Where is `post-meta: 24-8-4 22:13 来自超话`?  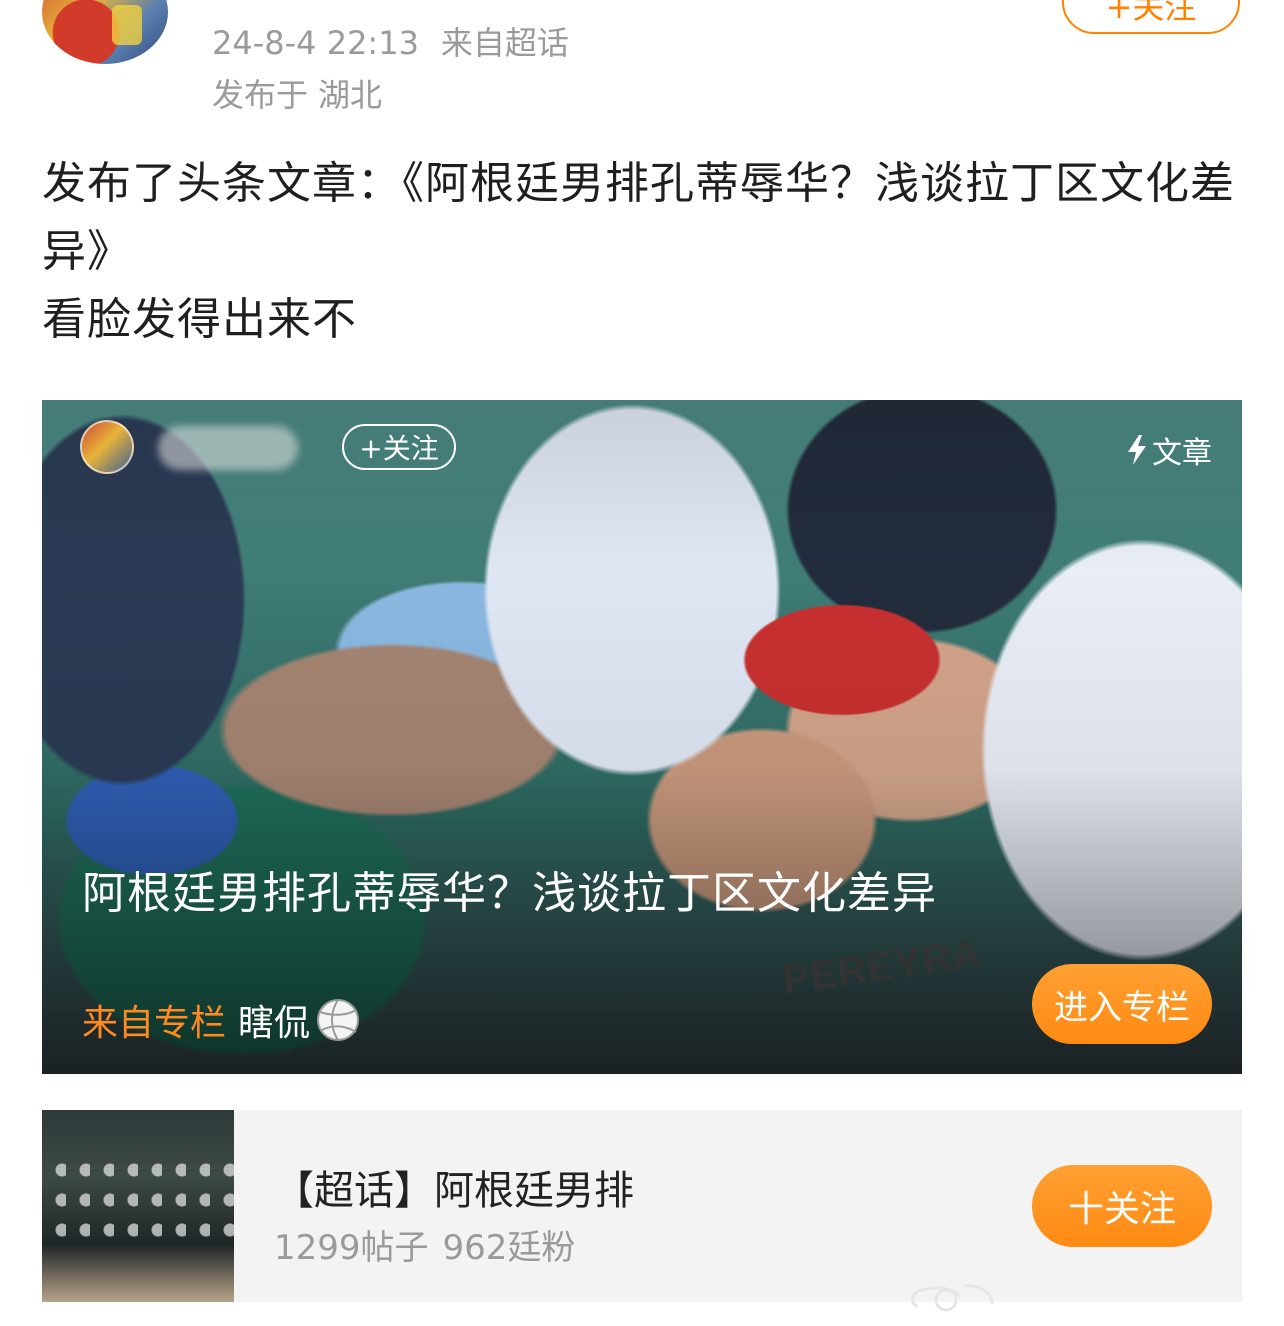 post-meta: 24-8-4 22:13 来自超话 is located at coordinates (390, 41).